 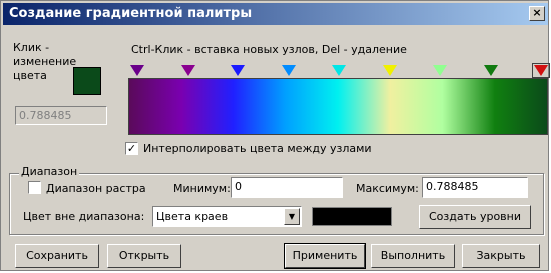 I want to click on execute-button: Выполнить, so click(x=413, y=256).